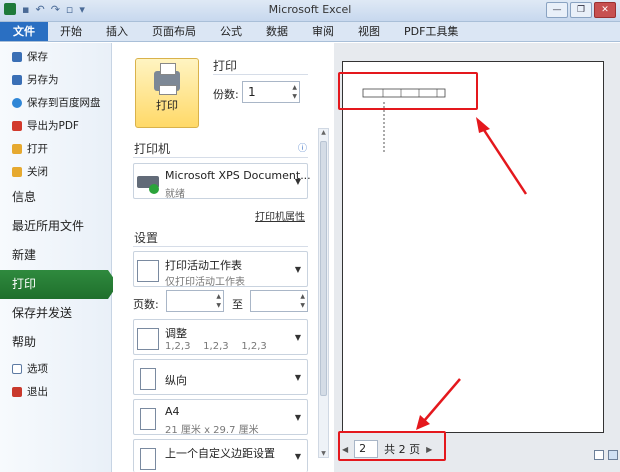  I want to click on sidebar-item-save-to-baidu: 保存到百度网盘, so click(55, 102).